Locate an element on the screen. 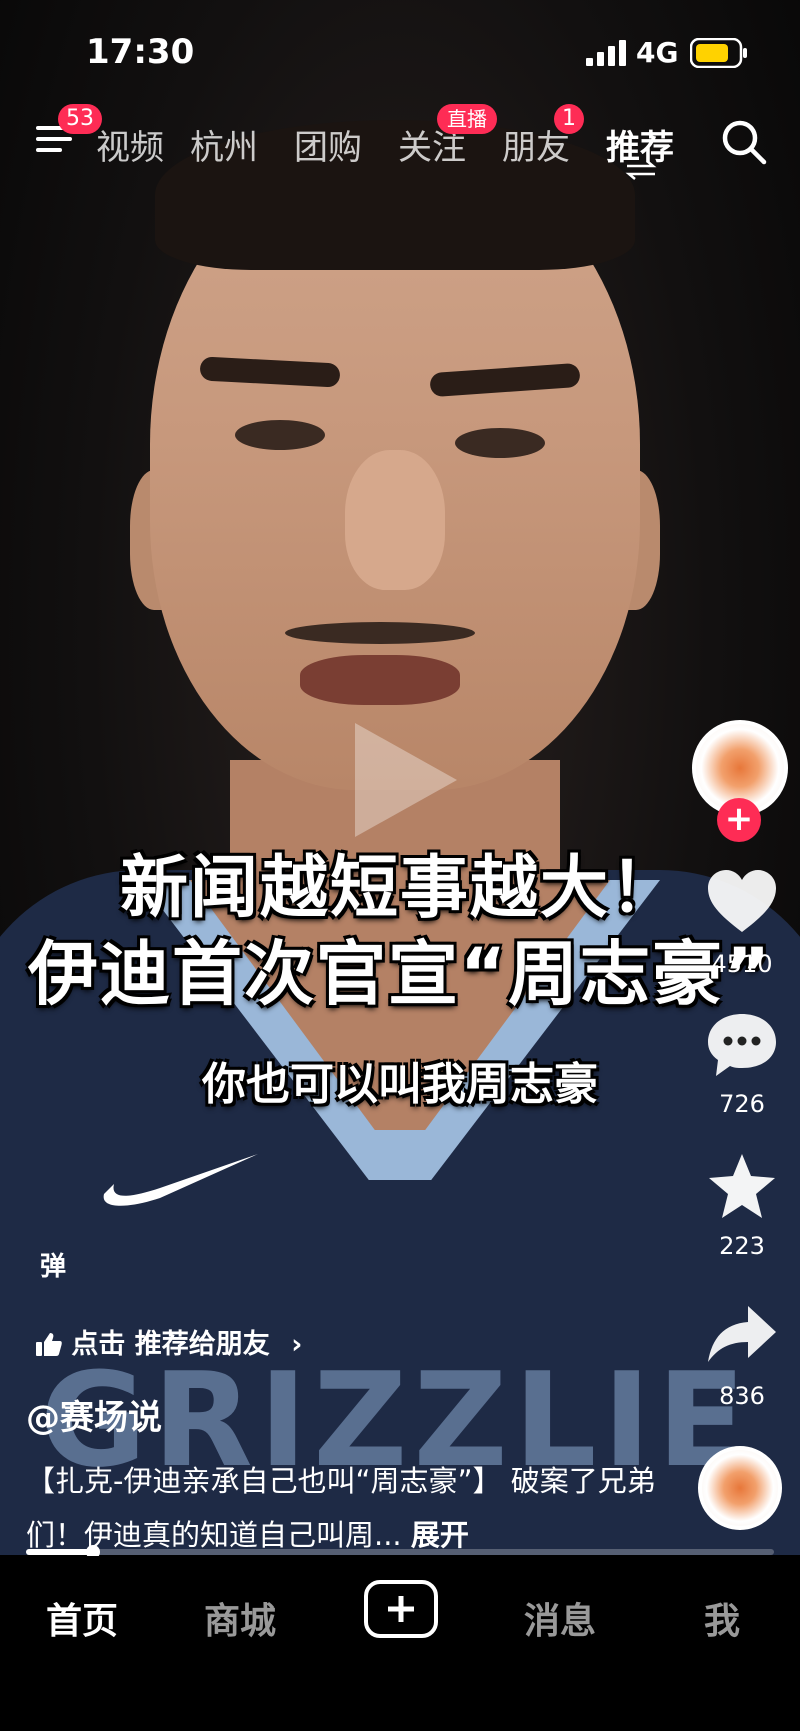 This screenshot has height=1731, width=800. thumb-up-icon is located at coordinates (49, 1344).